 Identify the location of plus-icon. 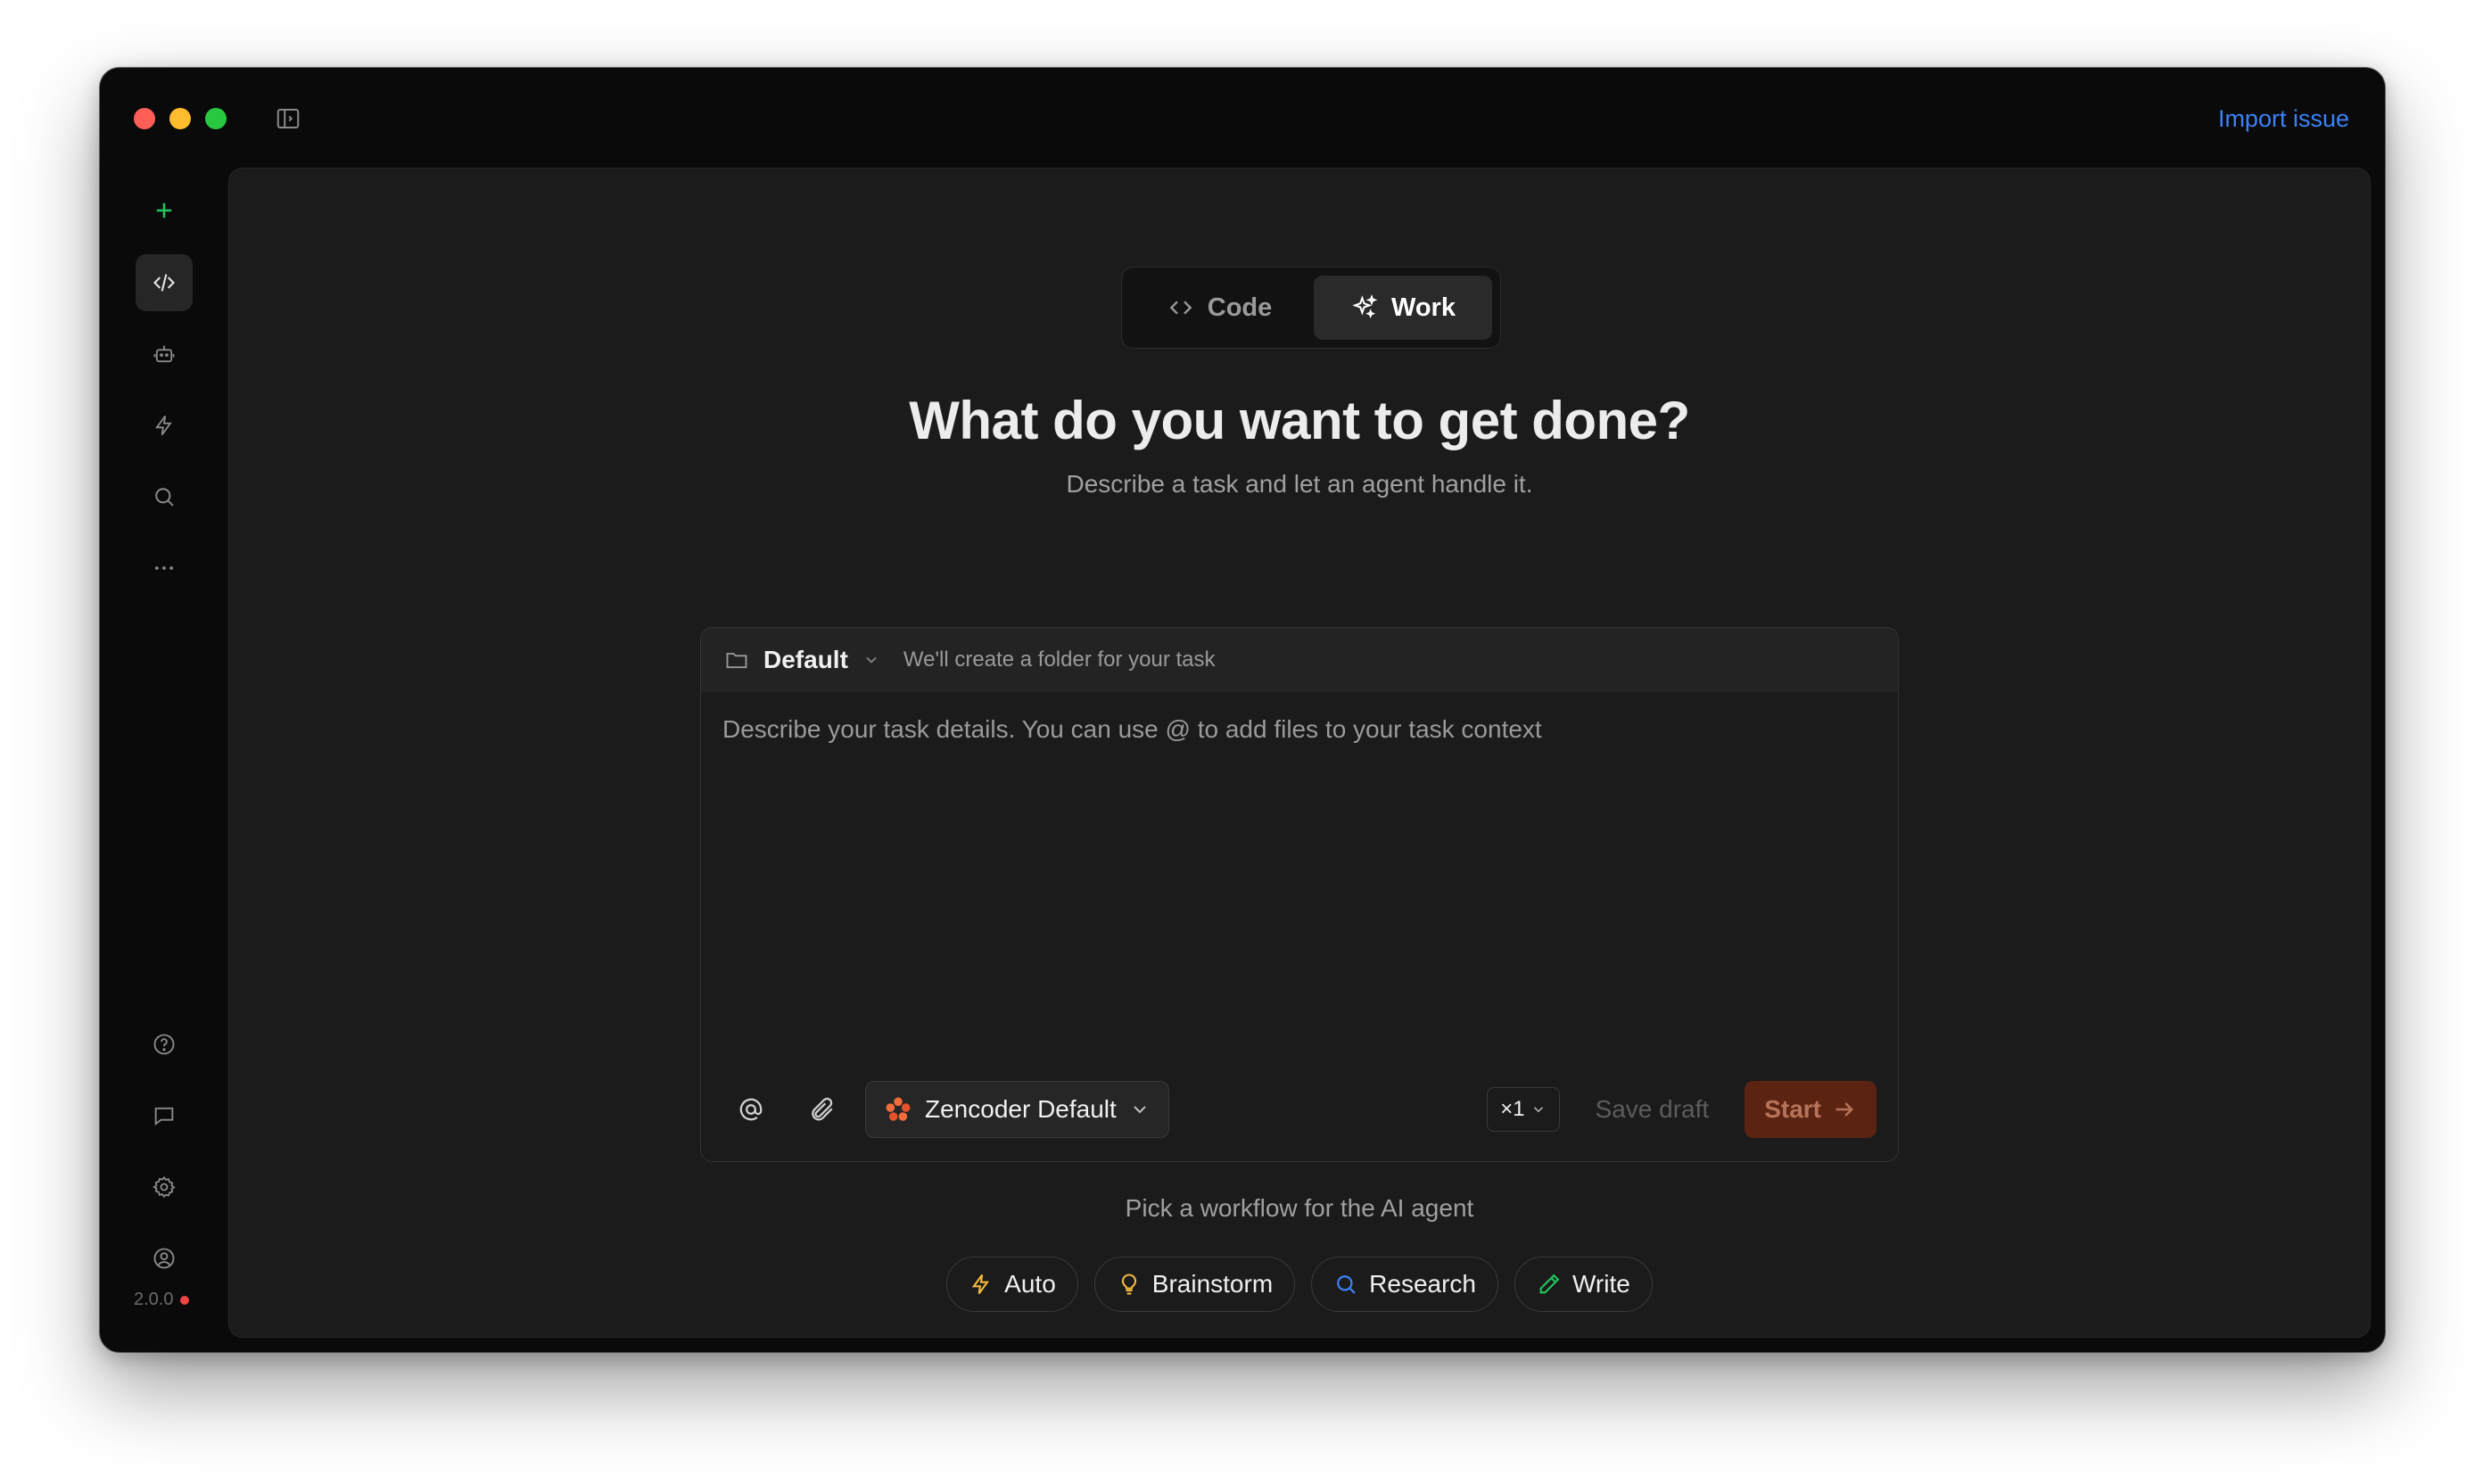
(164, 210).